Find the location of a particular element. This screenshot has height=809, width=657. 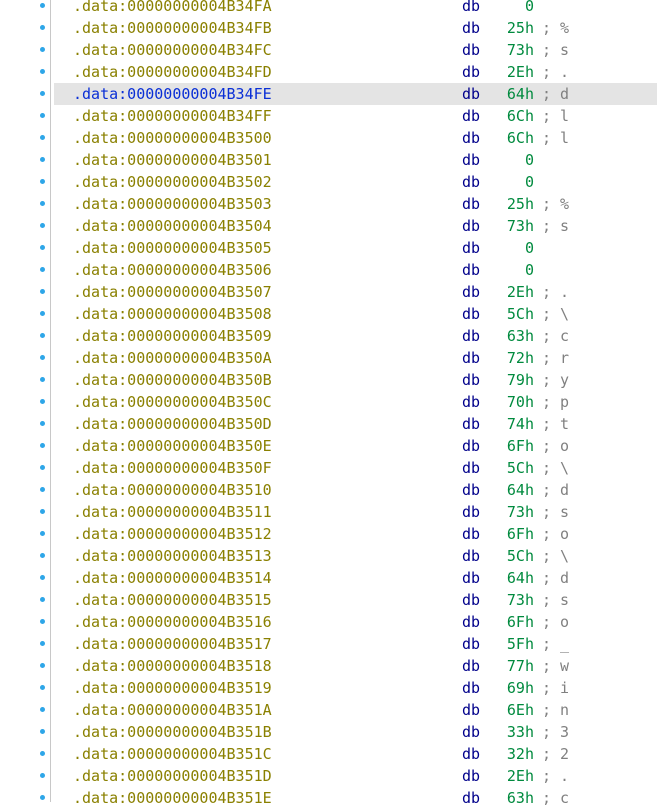

listing-row: .data:00000000004B350C db 70h ; p is located at coordinates (328, 402).